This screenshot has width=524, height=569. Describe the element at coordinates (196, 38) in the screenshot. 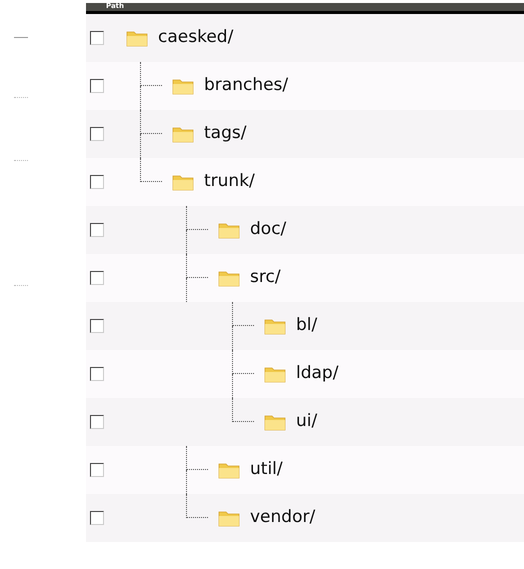

I see `folder-name: caesked/` at that location.